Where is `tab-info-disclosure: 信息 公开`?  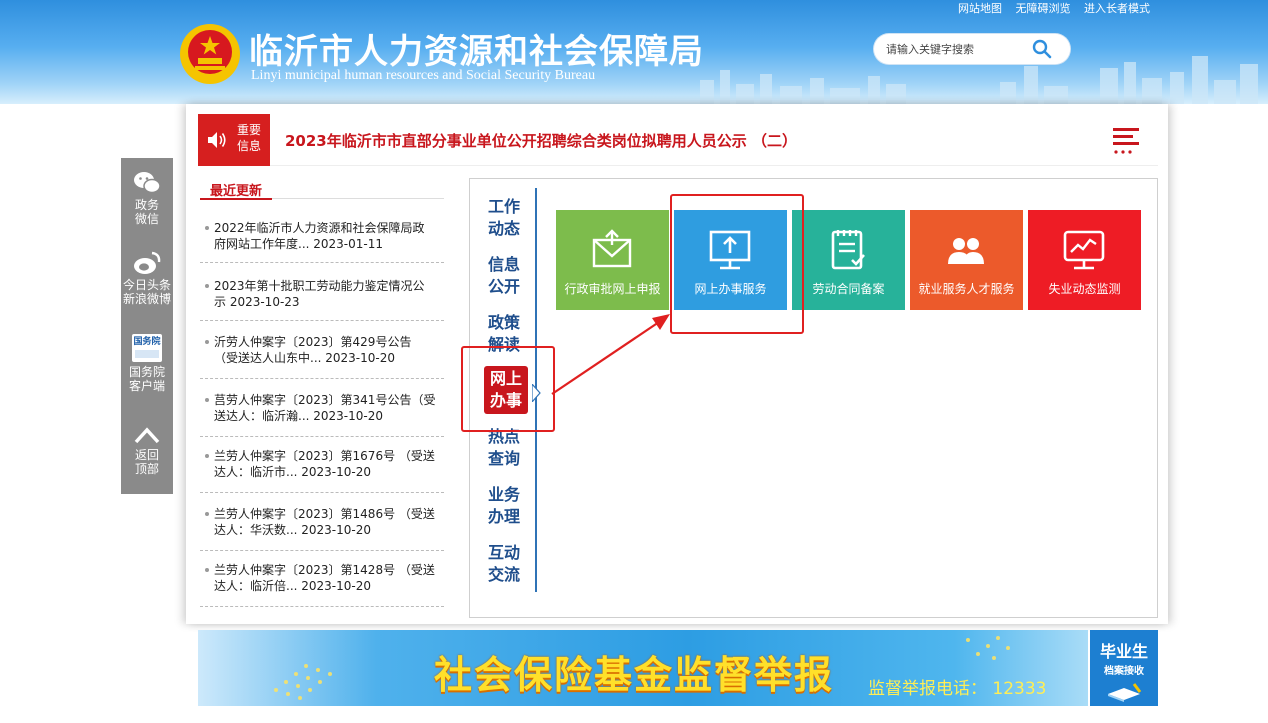 tab-info-disclosure: 信息 公开 is located at coordinates (504, 276).